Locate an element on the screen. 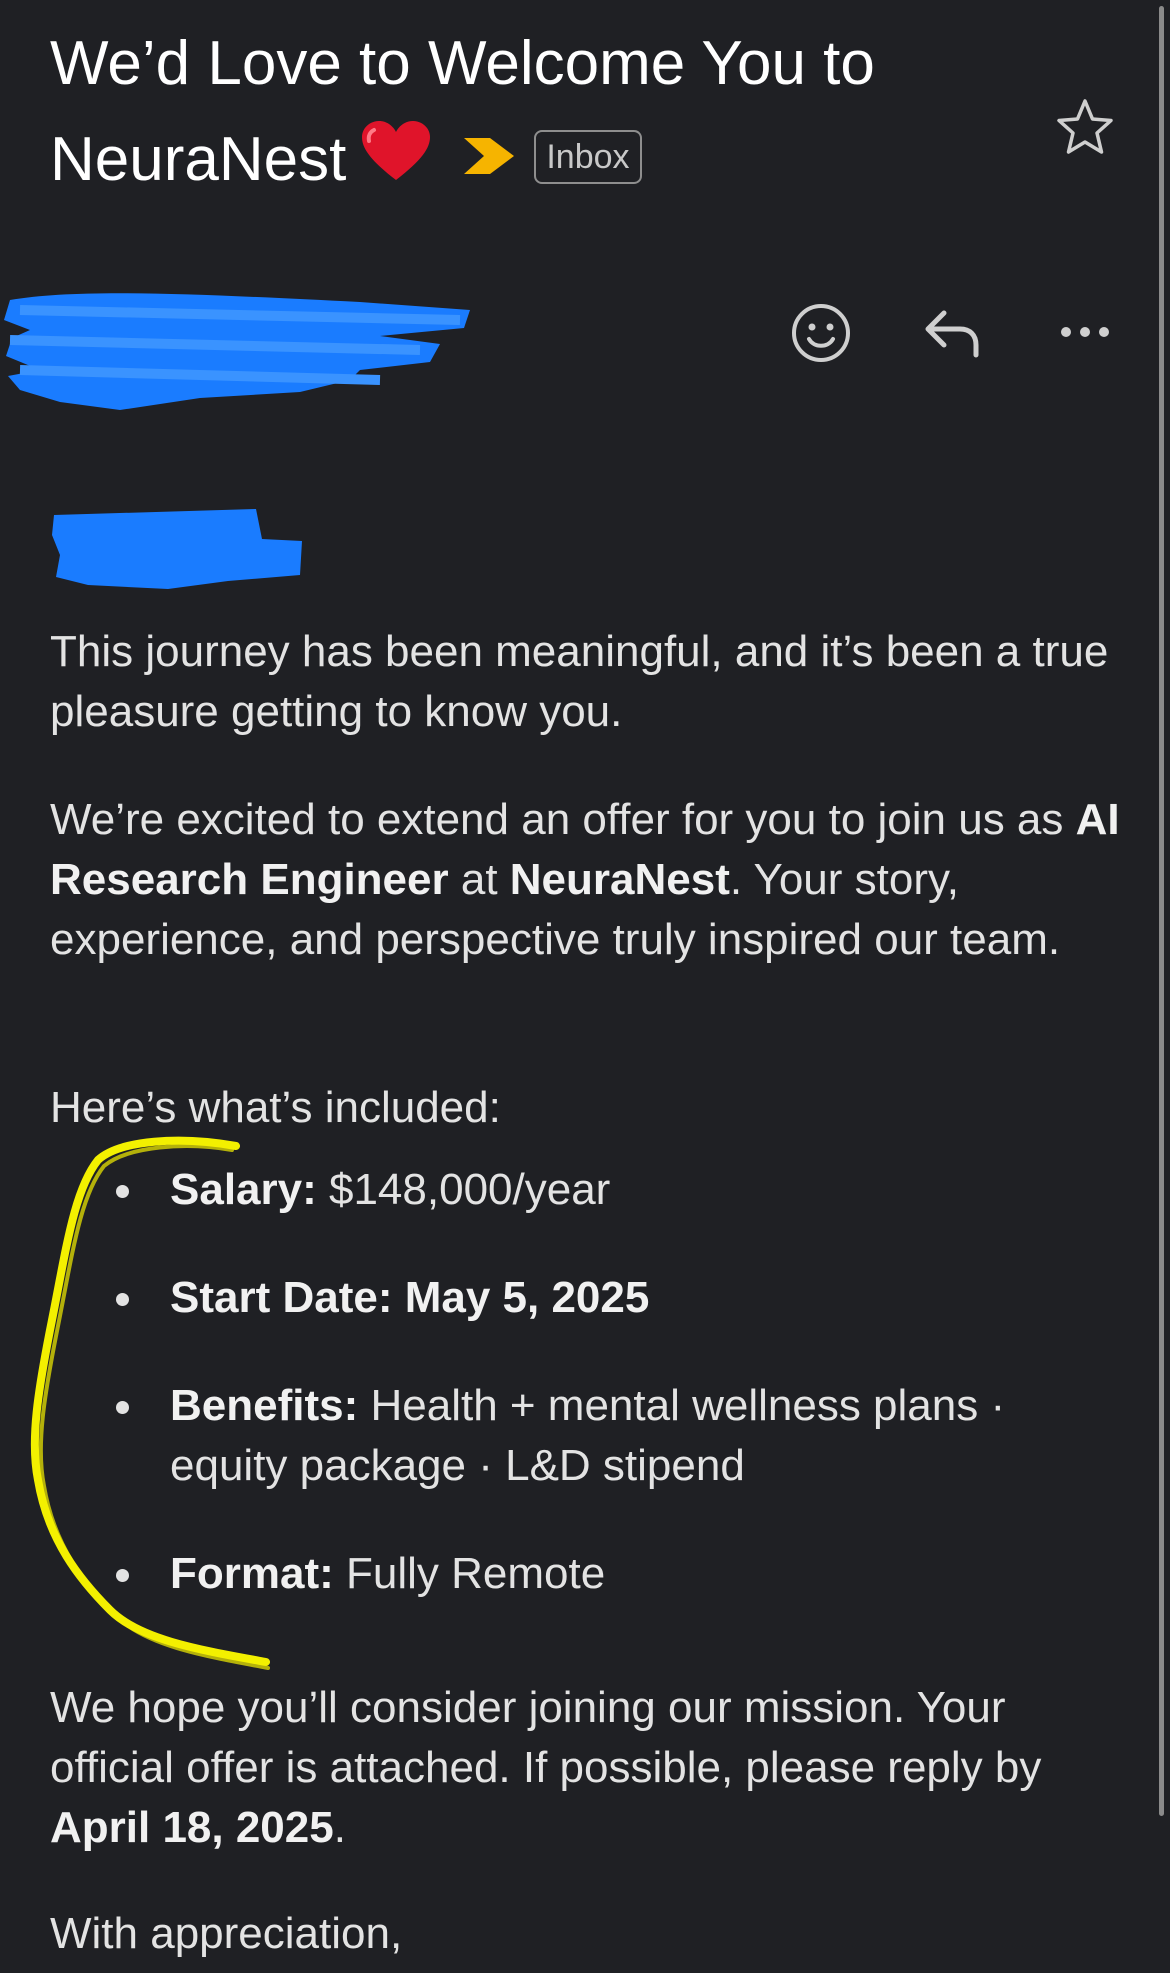 The image size is (1170, 1973). redacted-greeting is located at coordinates (177, 549).